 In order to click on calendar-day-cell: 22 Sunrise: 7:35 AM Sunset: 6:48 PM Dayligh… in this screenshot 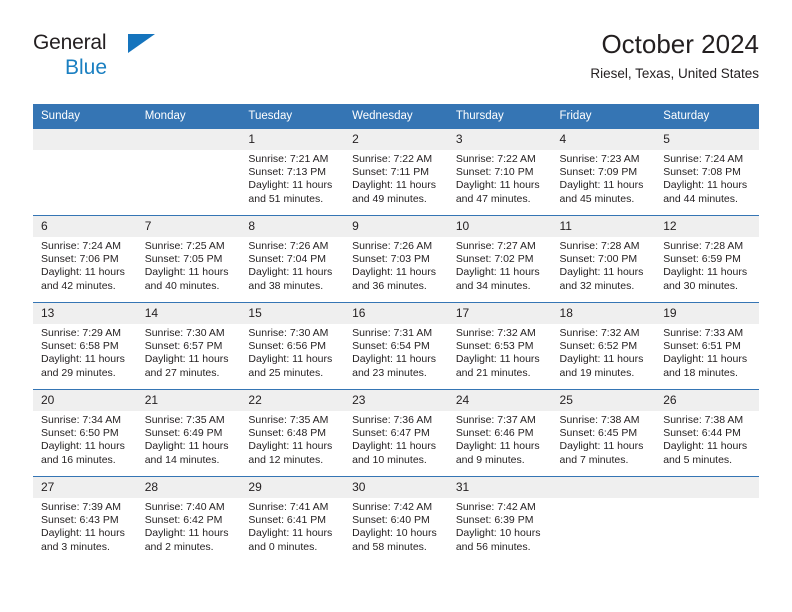, I will do `click(292, 433)`.